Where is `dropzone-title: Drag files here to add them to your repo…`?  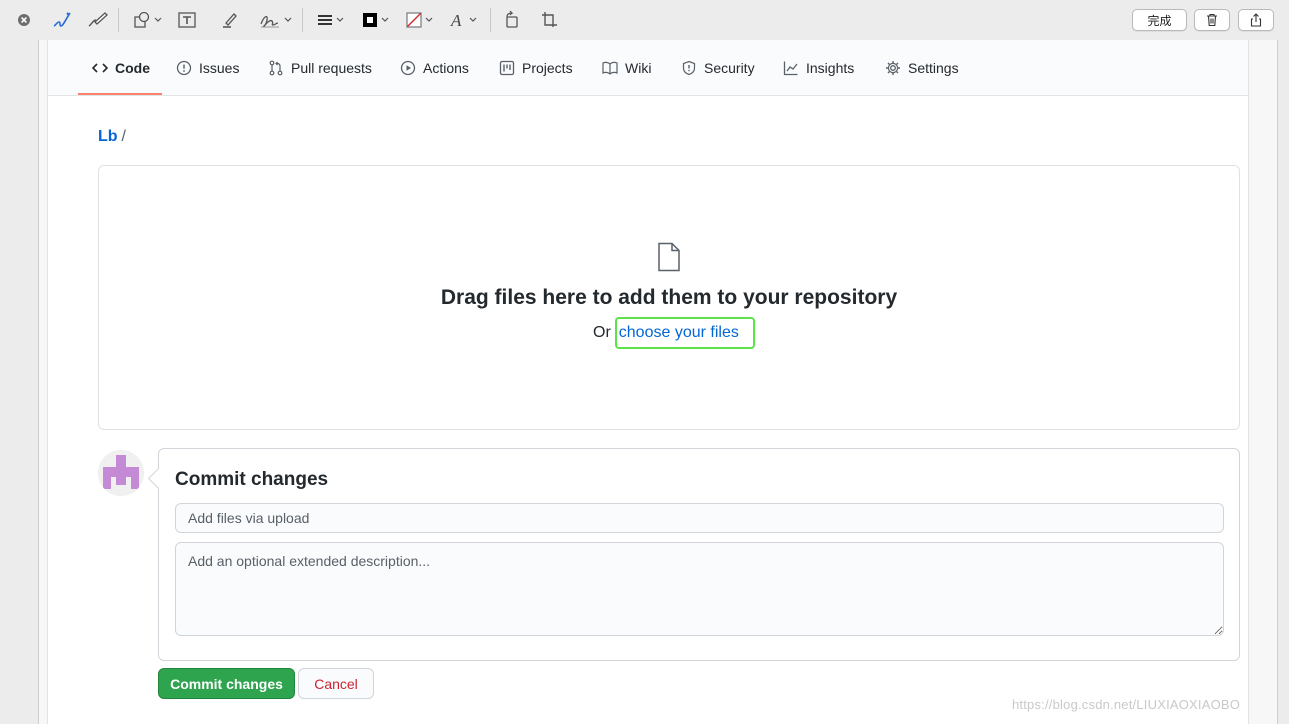
dropzone-title: Drag files here to add them to your repo… is located at coordinates (669, 297).